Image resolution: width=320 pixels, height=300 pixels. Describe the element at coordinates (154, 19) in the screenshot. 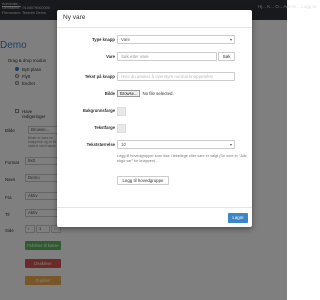

I see `modal-header: Ny vare` at that location.